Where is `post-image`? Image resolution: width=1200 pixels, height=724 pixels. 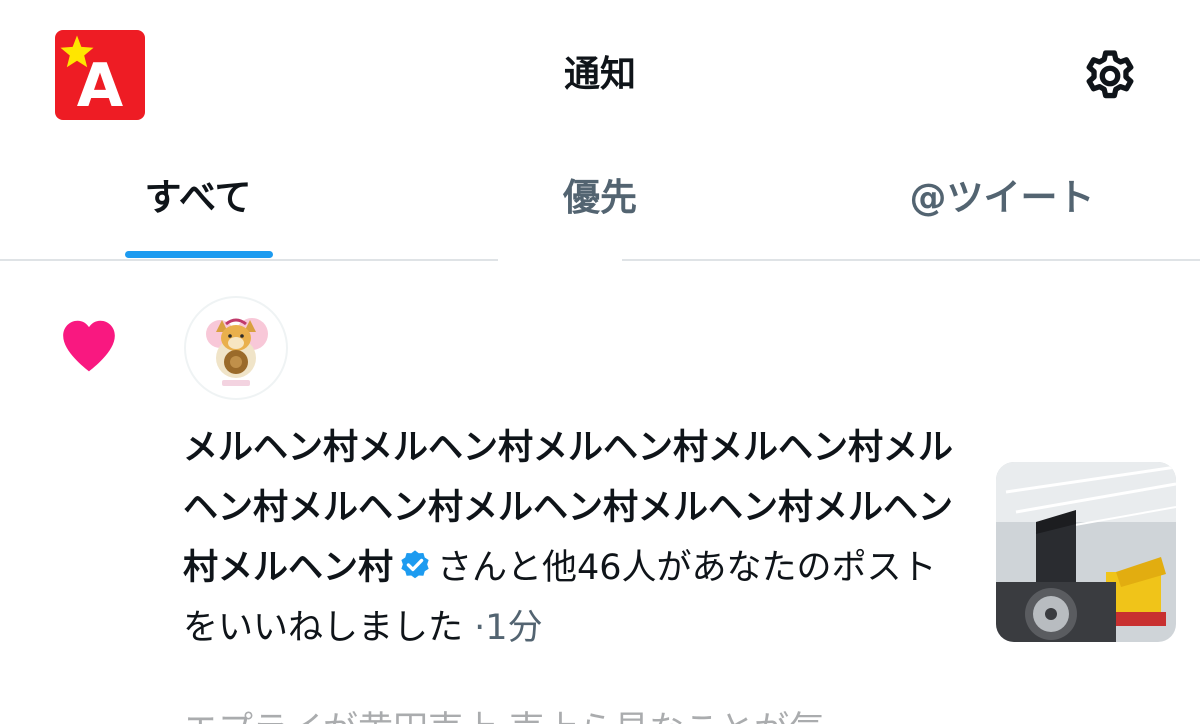 post-image is located at coordinates (1086, 552).